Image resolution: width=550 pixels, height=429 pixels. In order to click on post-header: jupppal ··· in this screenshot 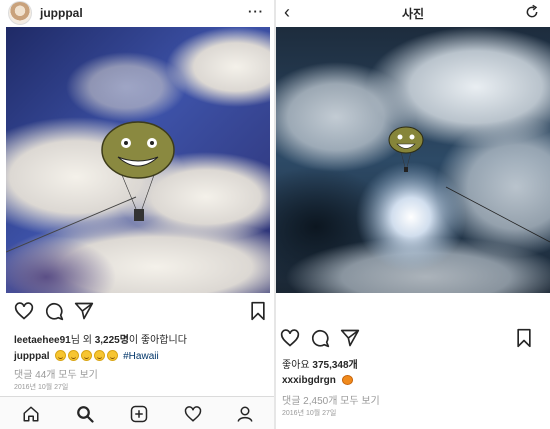, I will do `click(137, 13)`.